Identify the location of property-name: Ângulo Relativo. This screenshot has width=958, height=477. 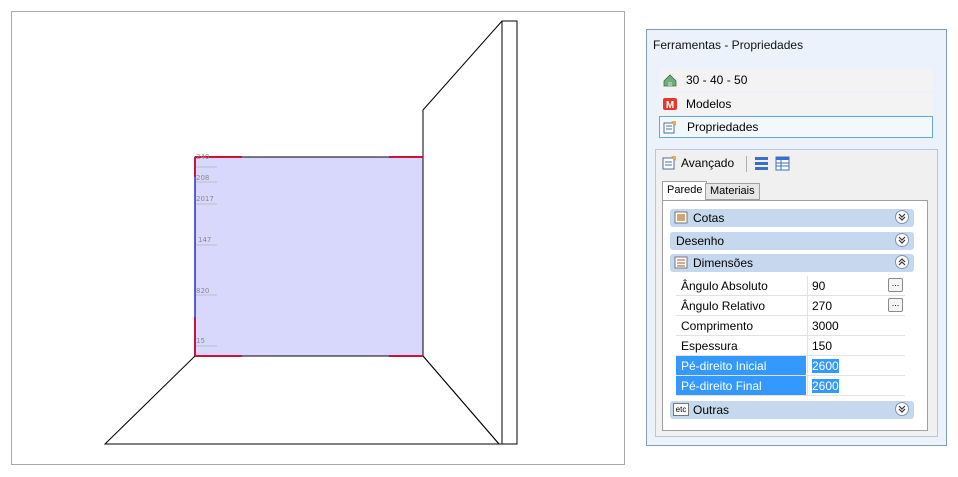
(723, 306).